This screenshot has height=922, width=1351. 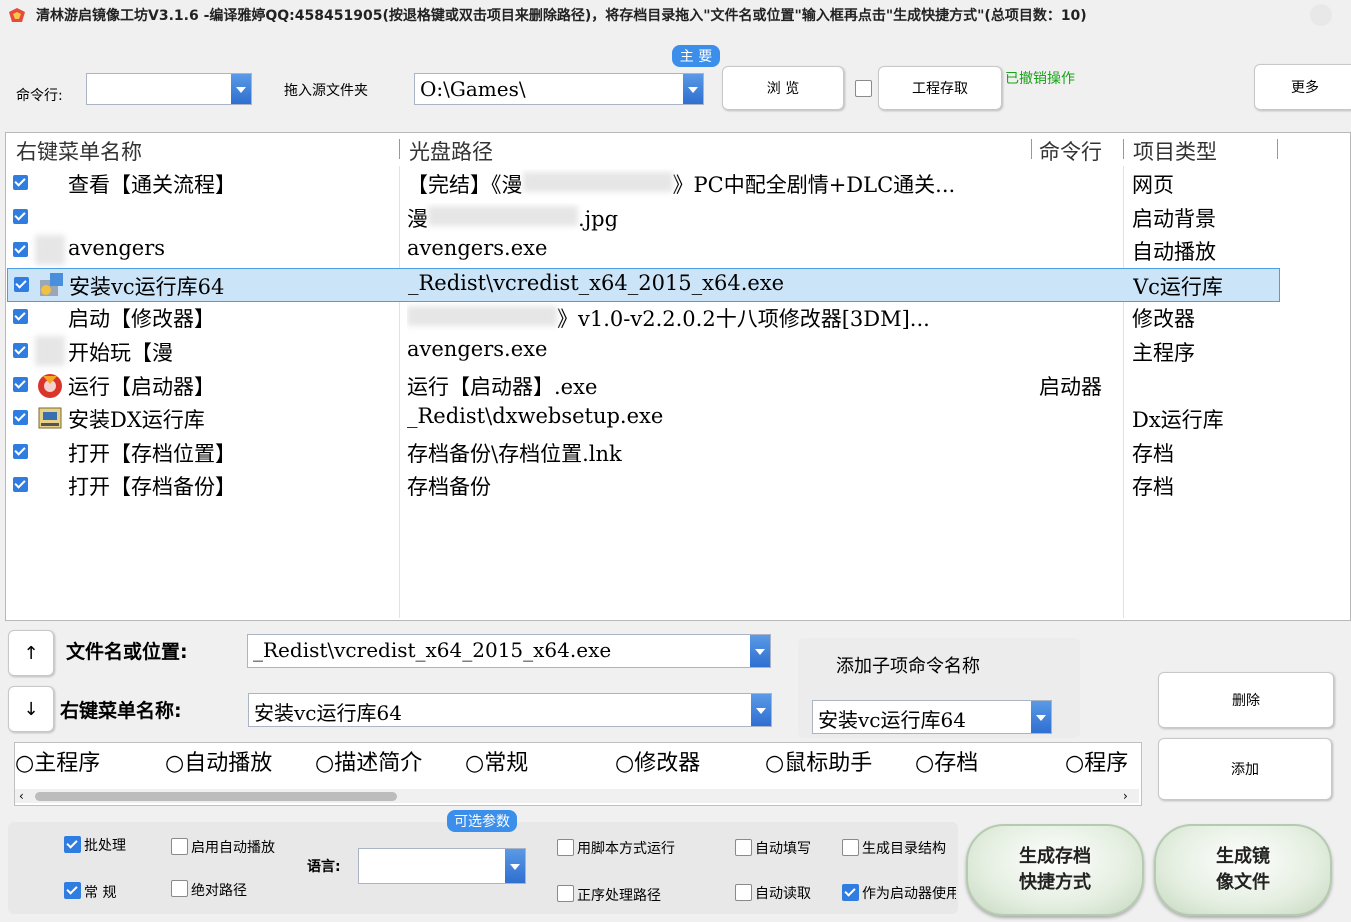 What do you see at coordinates (863, 88) in the screenshot?
I see `toolbar-checkbox` at bounding box center [863, 88].